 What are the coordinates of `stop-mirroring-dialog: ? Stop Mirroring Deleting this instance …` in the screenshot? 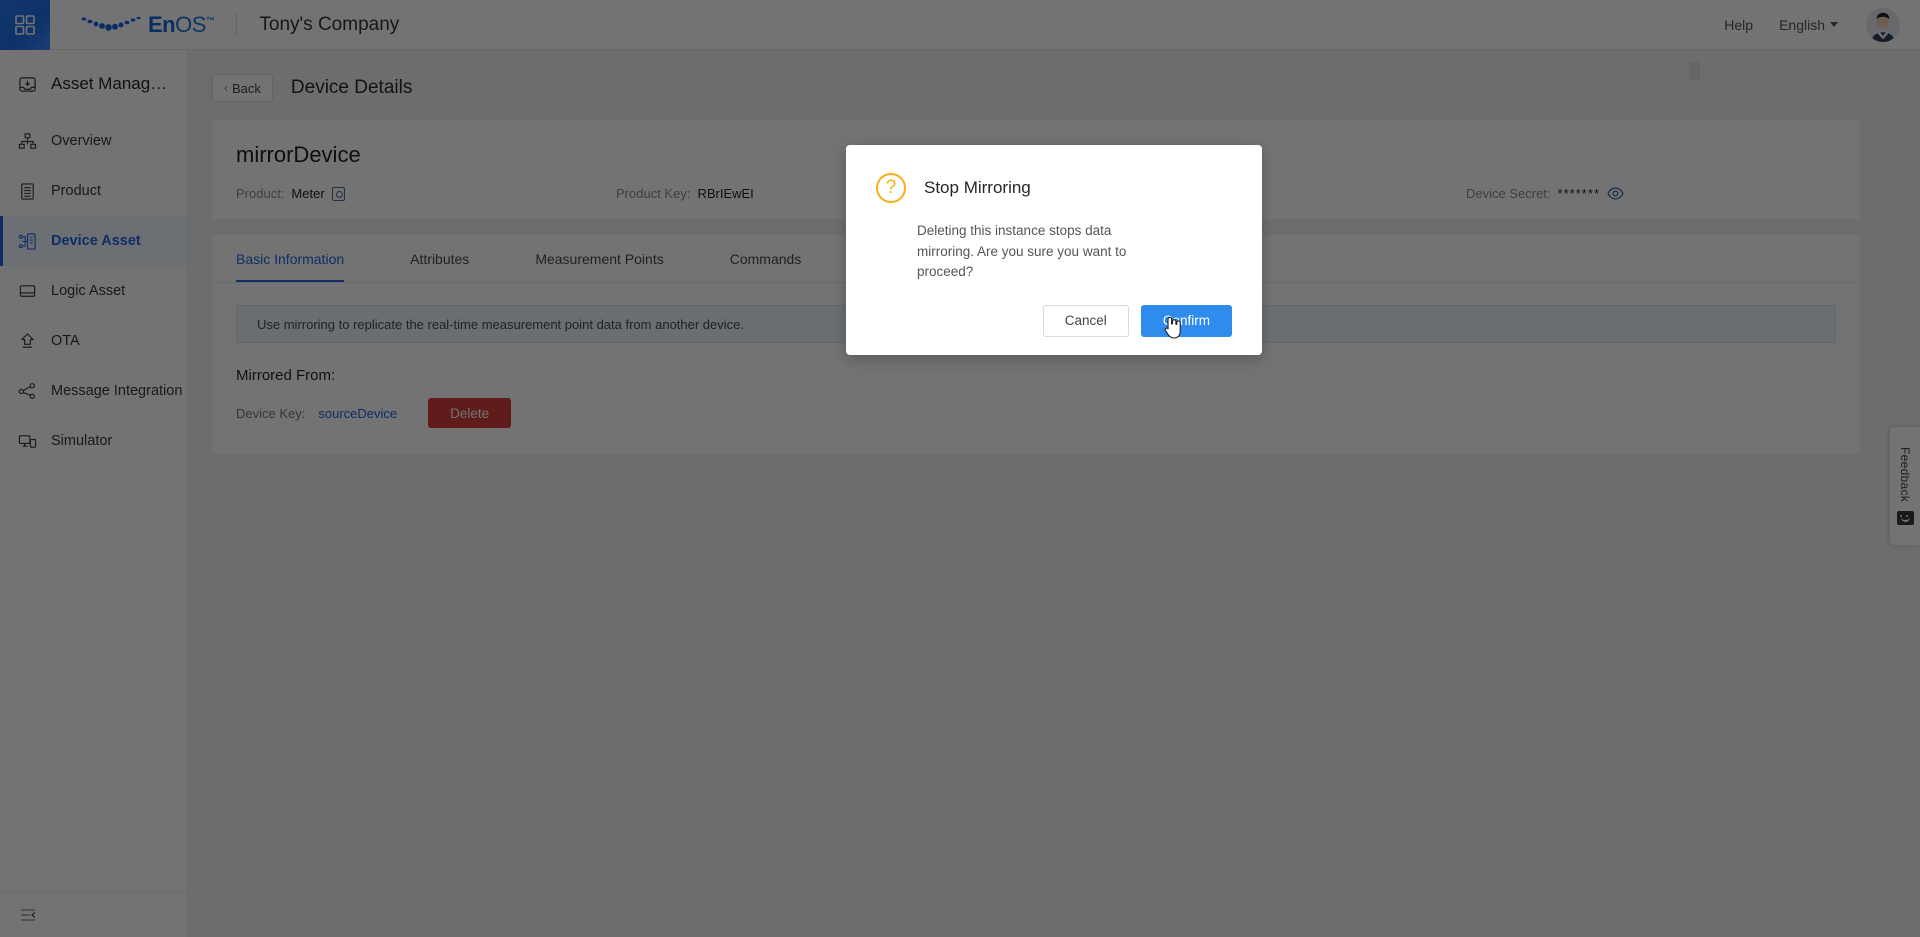 It's located at (1054, 250).